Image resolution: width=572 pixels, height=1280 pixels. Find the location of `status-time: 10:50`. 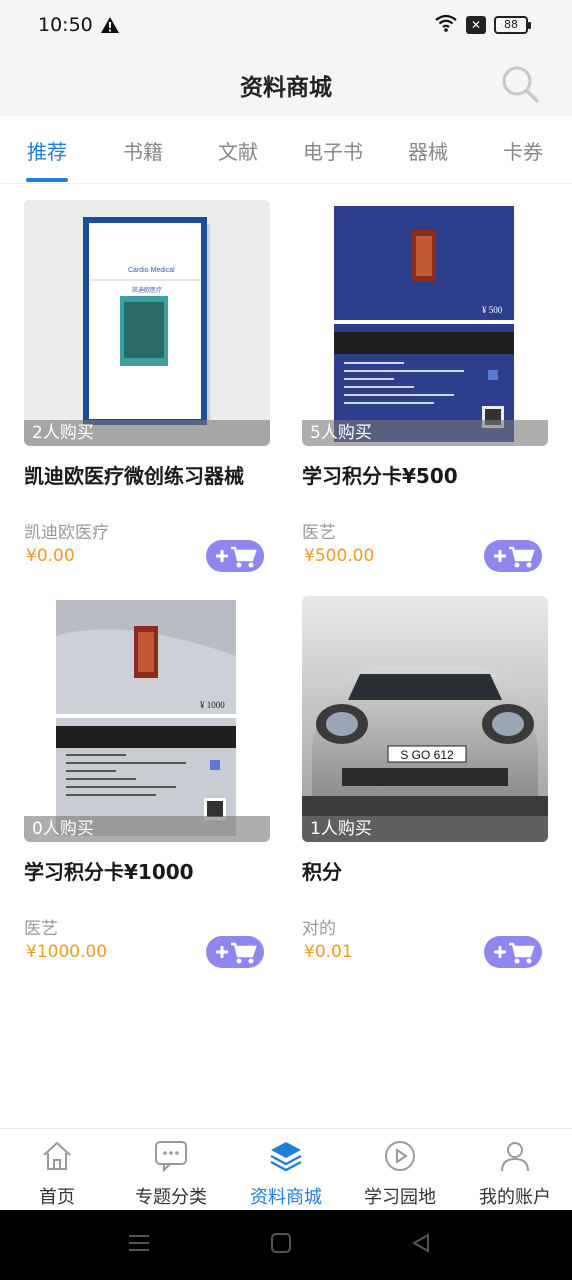

status-time: 10:50 is located at coordinates (65, 25).